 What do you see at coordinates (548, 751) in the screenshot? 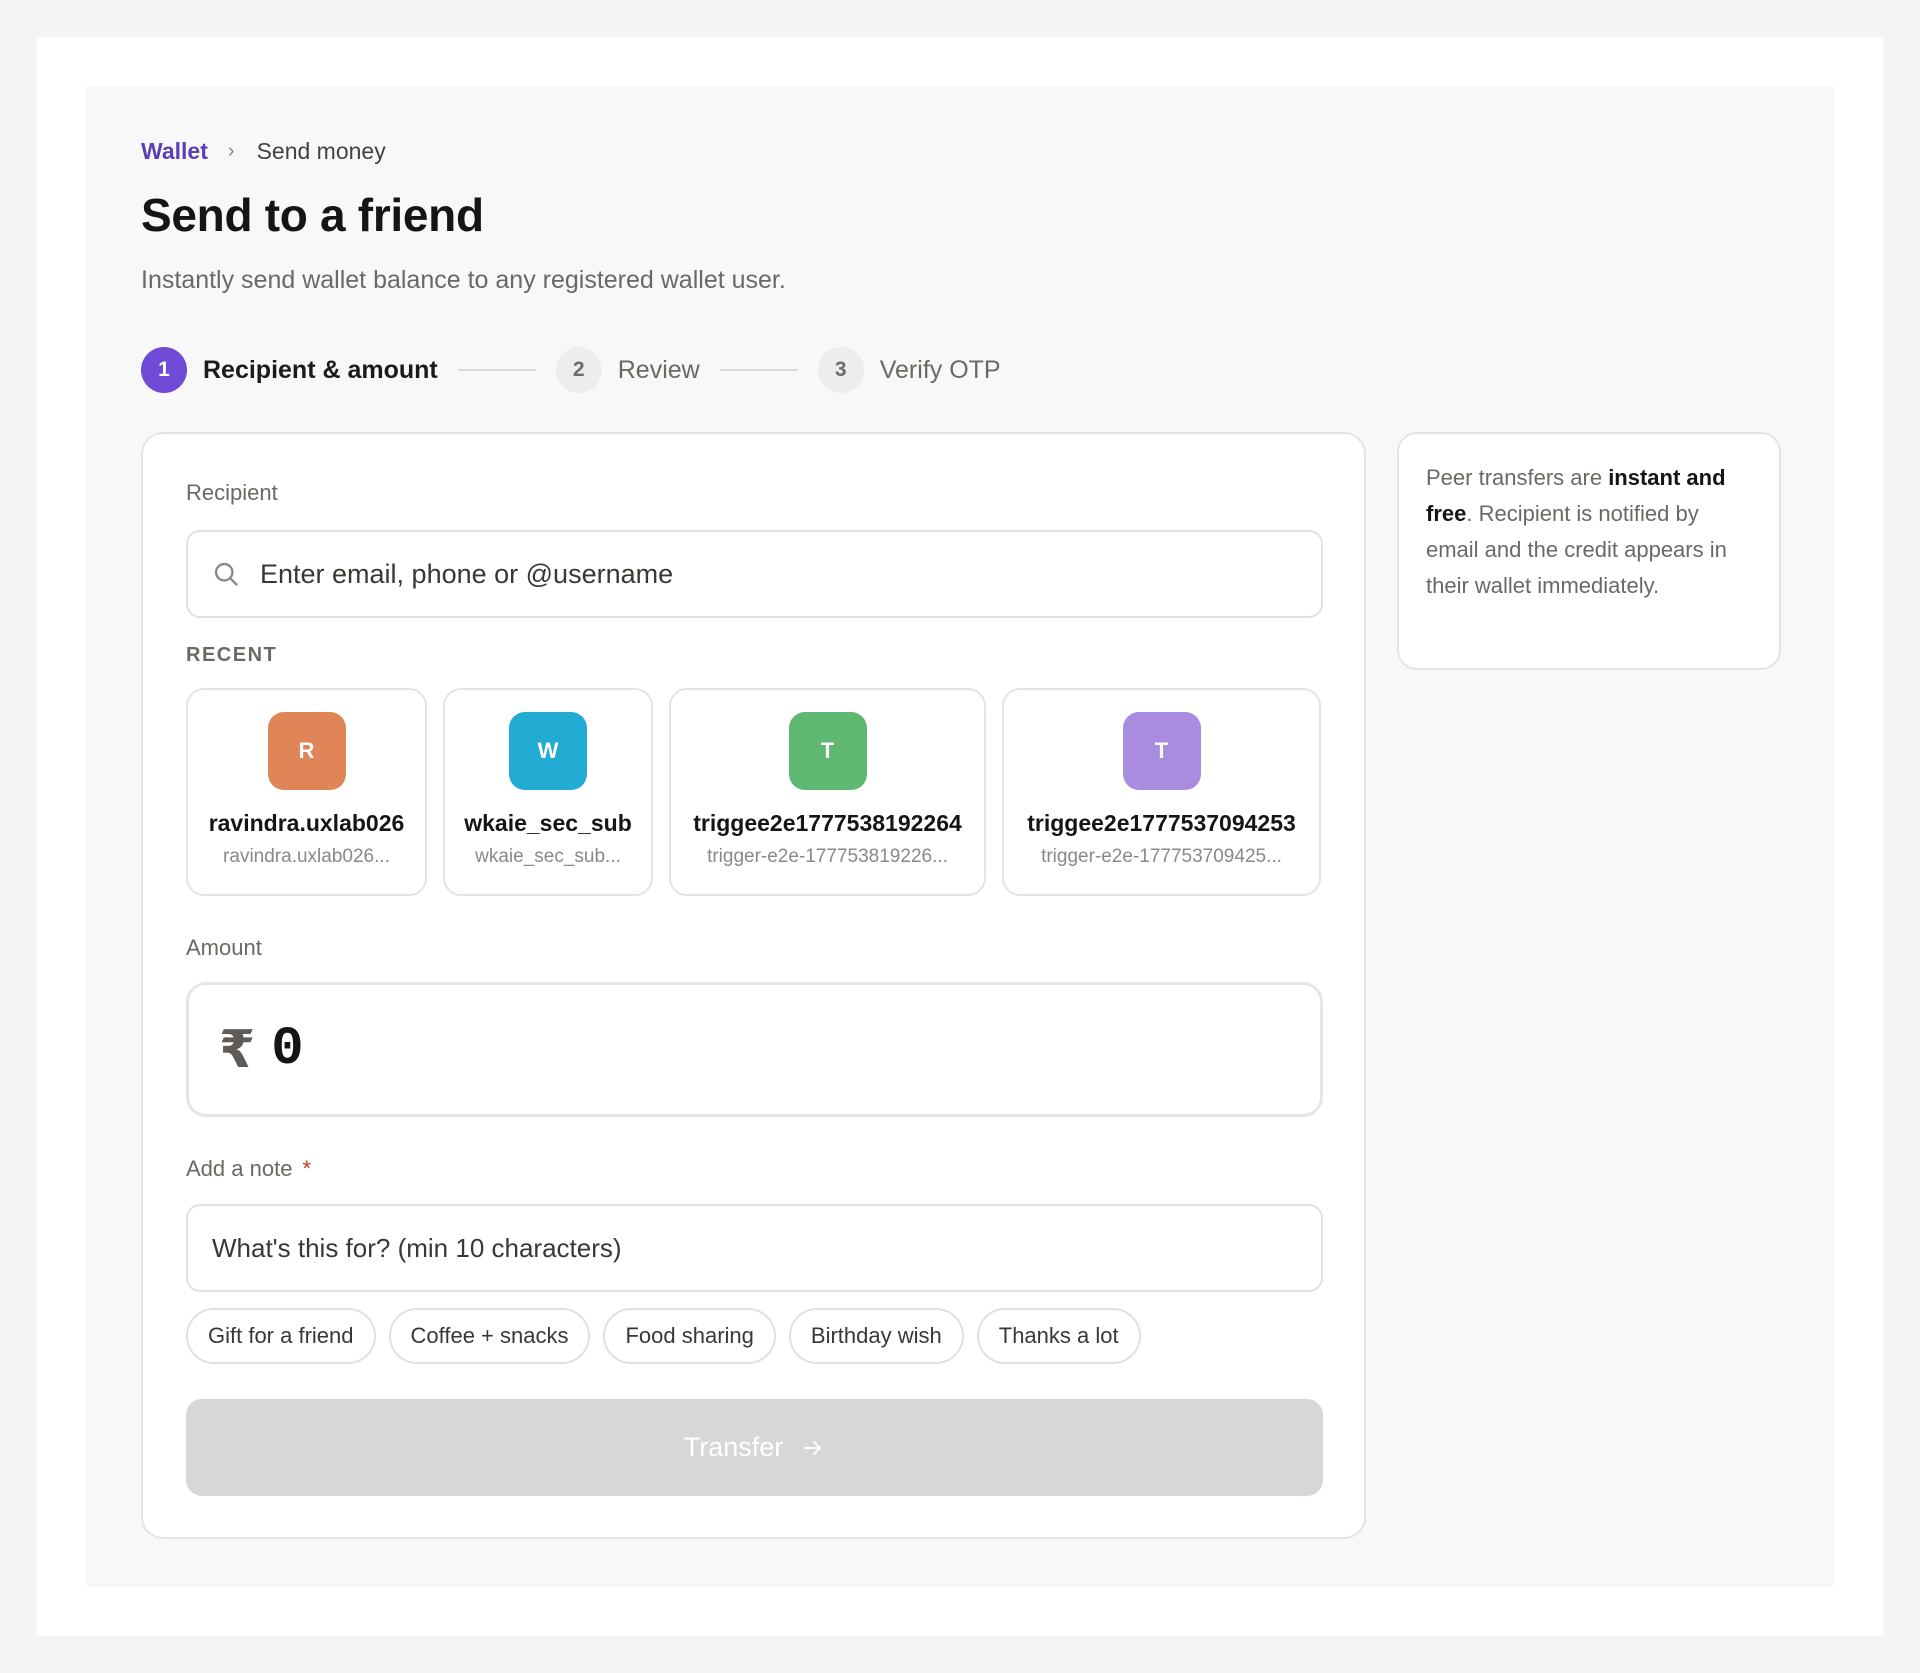
I see `avatar: W` at bounding box center [548, 751].